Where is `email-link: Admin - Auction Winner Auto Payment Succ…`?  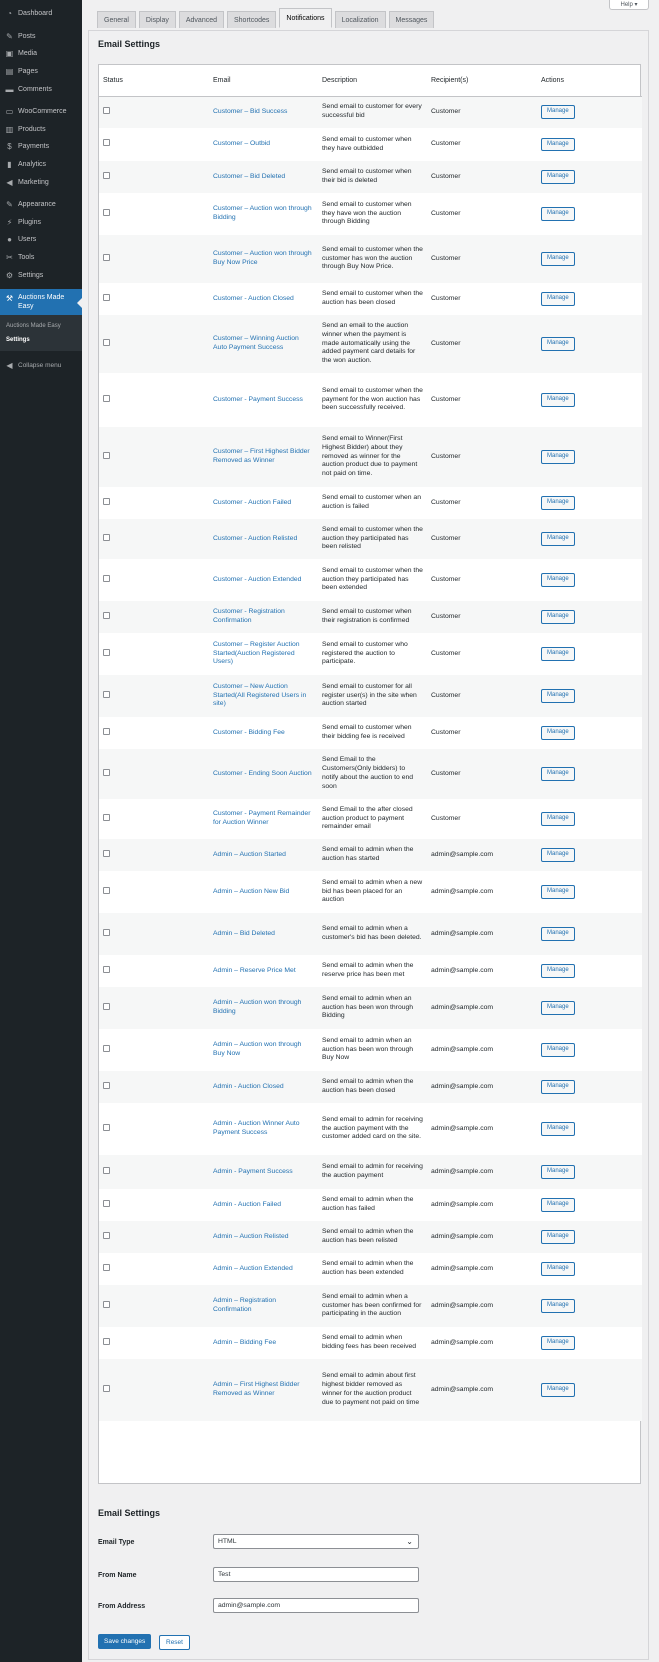
email-link: Admin - Auction Winner Auto Payment Succ… is located at coordinates (256, 1128).